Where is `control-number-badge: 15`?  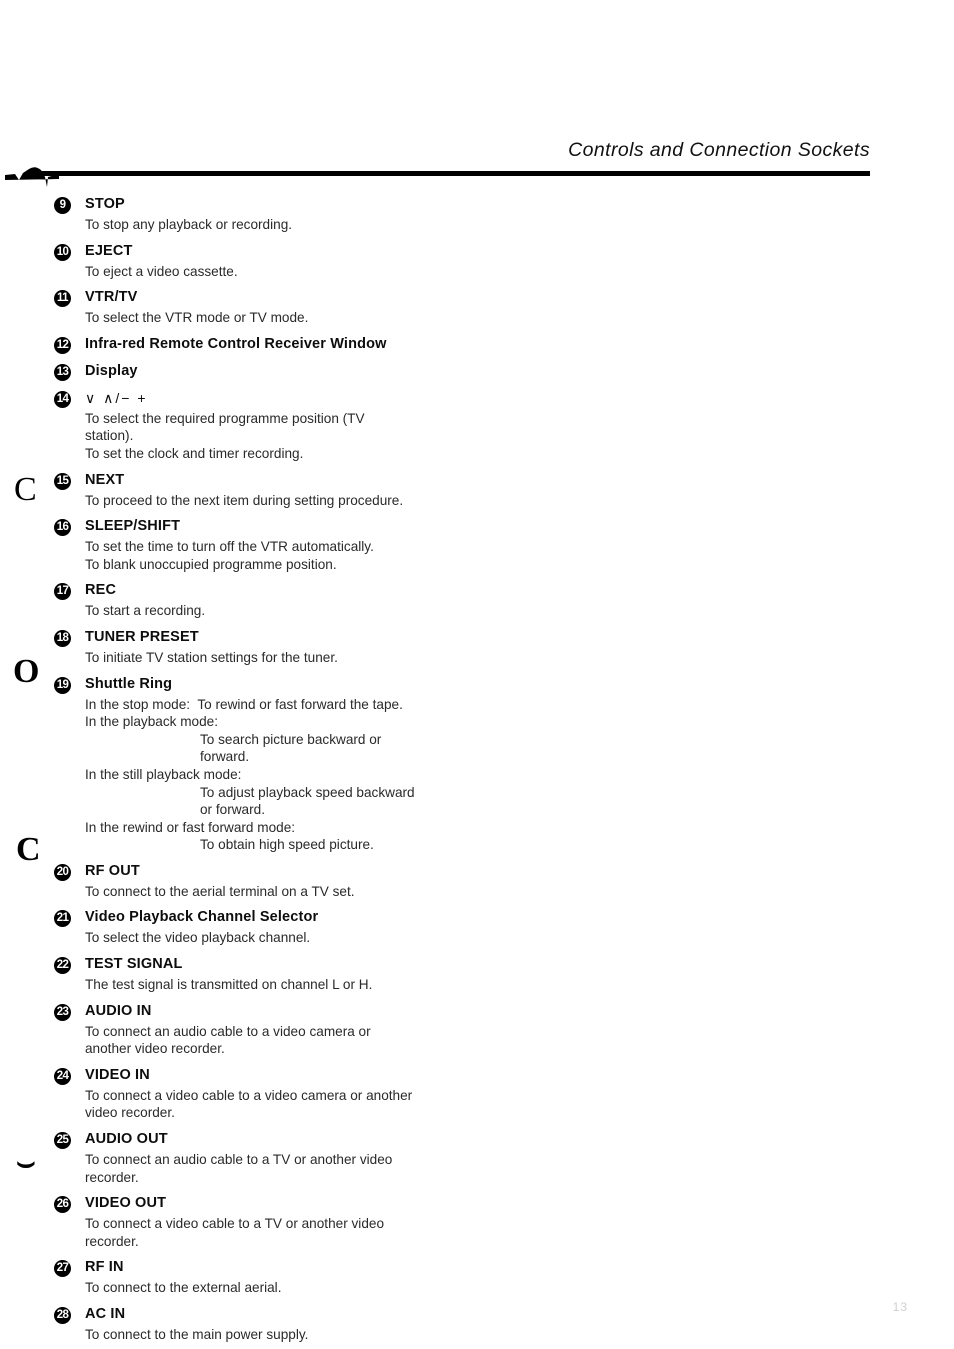
control-number-badge: 15 is located at coordinates (62, 481).